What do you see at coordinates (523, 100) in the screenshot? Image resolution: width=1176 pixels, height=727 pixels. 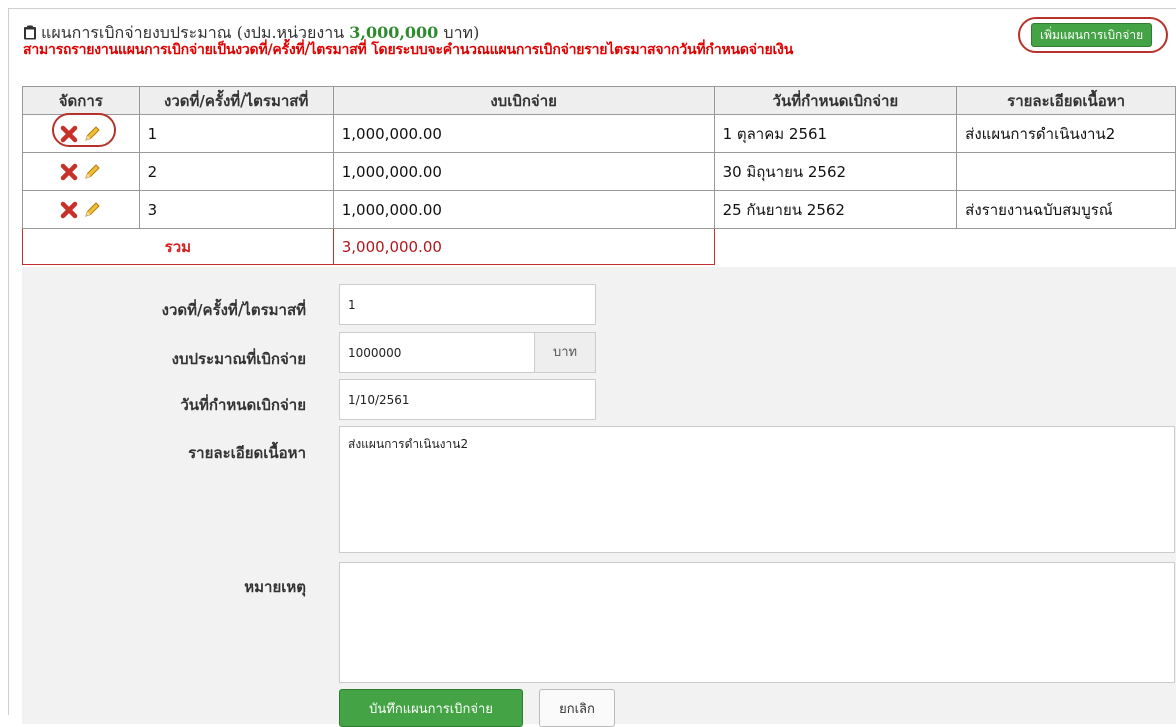 I see `column-header: งบเบิกจ่าย` at bounding box center [523, 100].